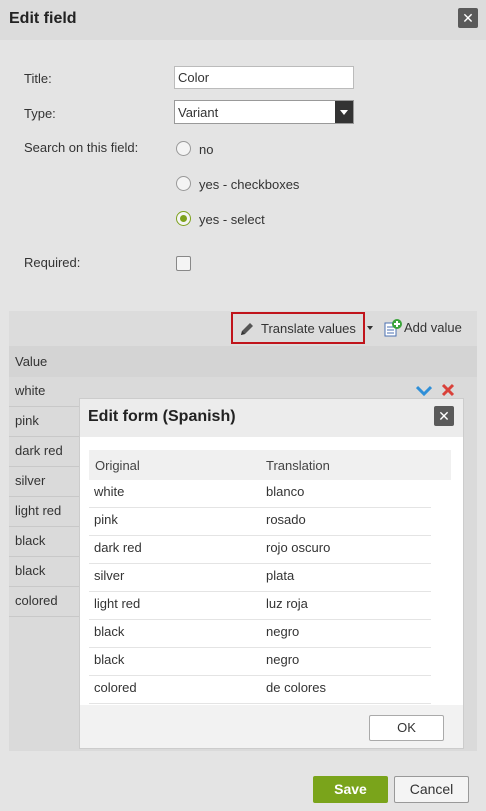 The height and width of the screenshot is (811, 486). Describe the element at coordinates (43, 18) in the screenshot. I see `dialog-title: Edit field` at that location.